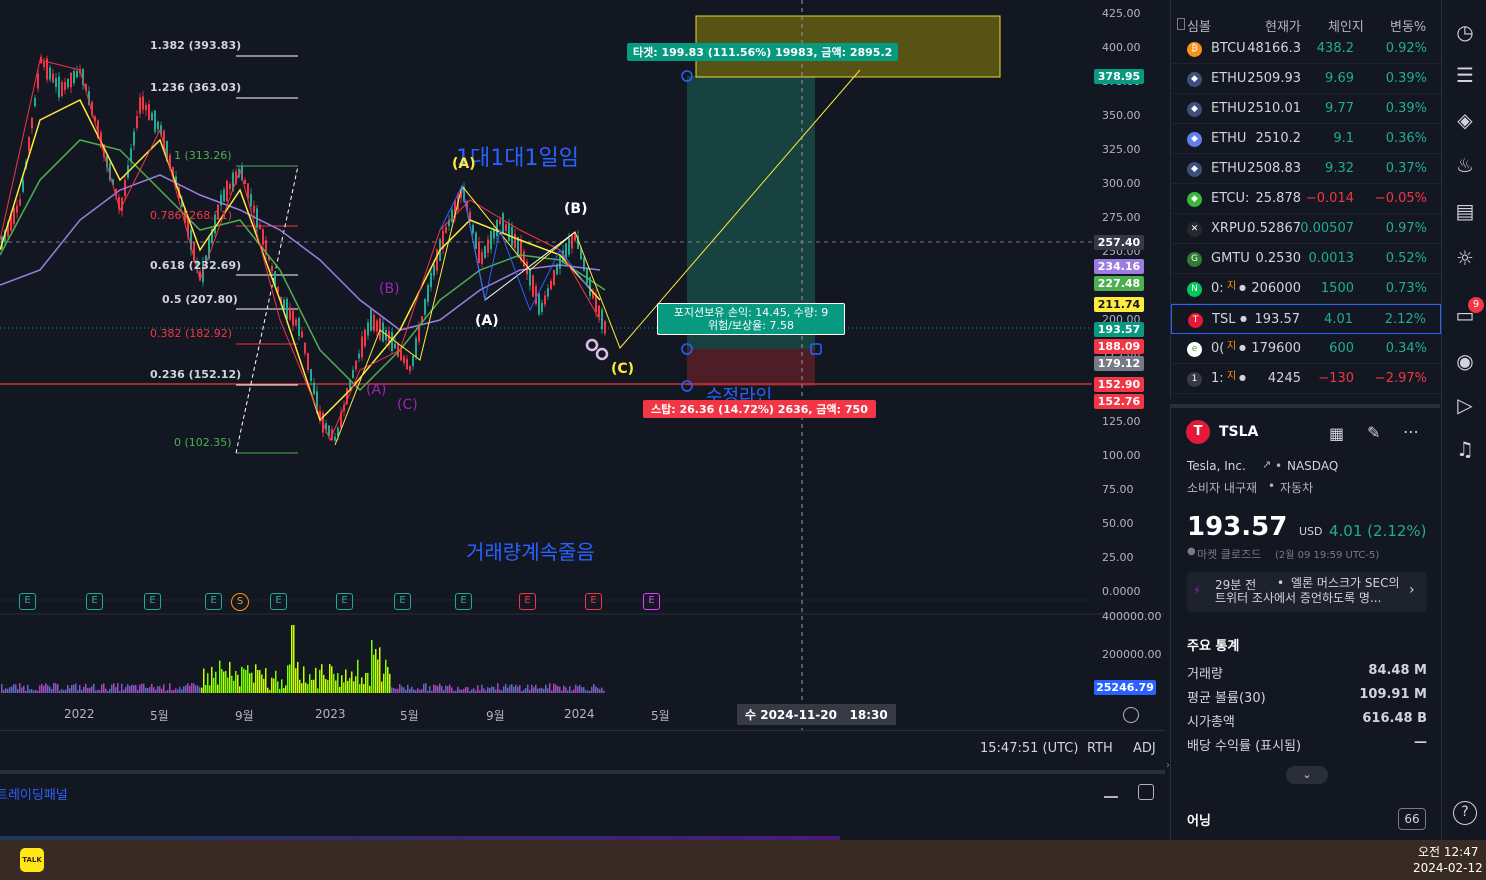 This screenshot has height=880, width=1486. I want to click on layers-icon: ◈, so click(1465, 120).